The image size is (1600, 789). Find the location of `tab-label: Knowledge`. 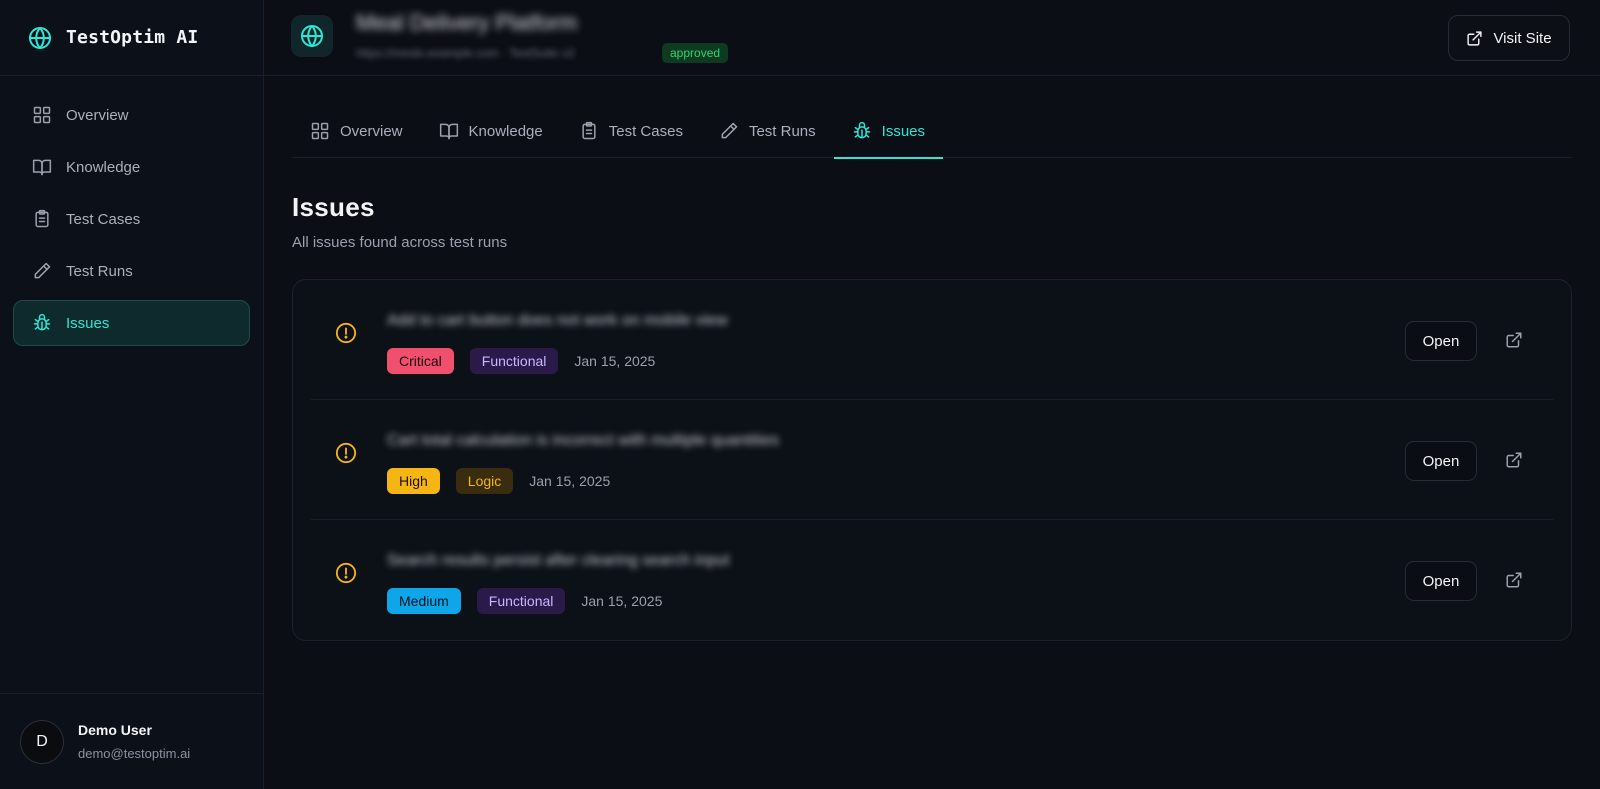

tab-label: Knowledge is located at coordinates (505, 131).